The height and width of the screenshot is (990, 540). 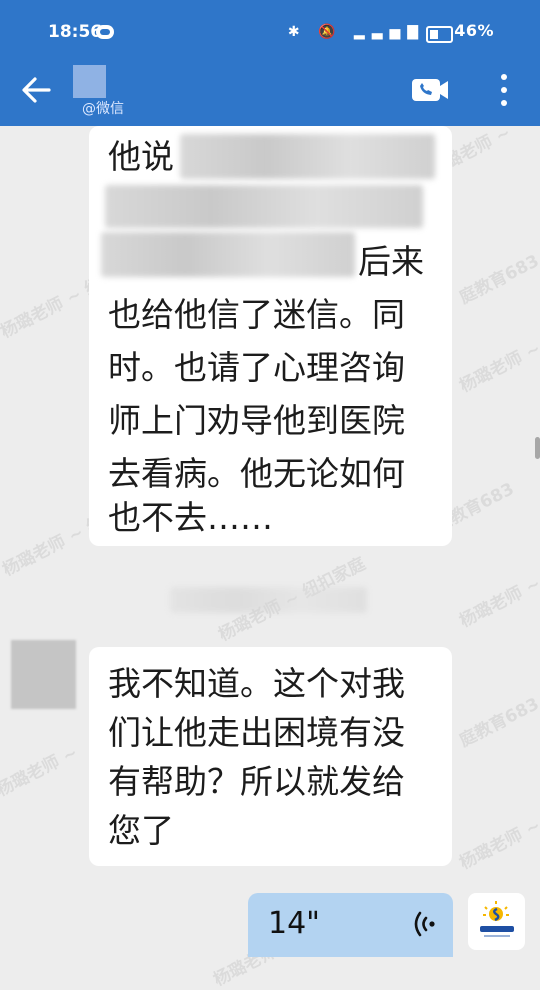 What do you see at coordinates (474, 30) in the screenshot?
I see `battery-level: 46%` at bounding box center [474, 30].